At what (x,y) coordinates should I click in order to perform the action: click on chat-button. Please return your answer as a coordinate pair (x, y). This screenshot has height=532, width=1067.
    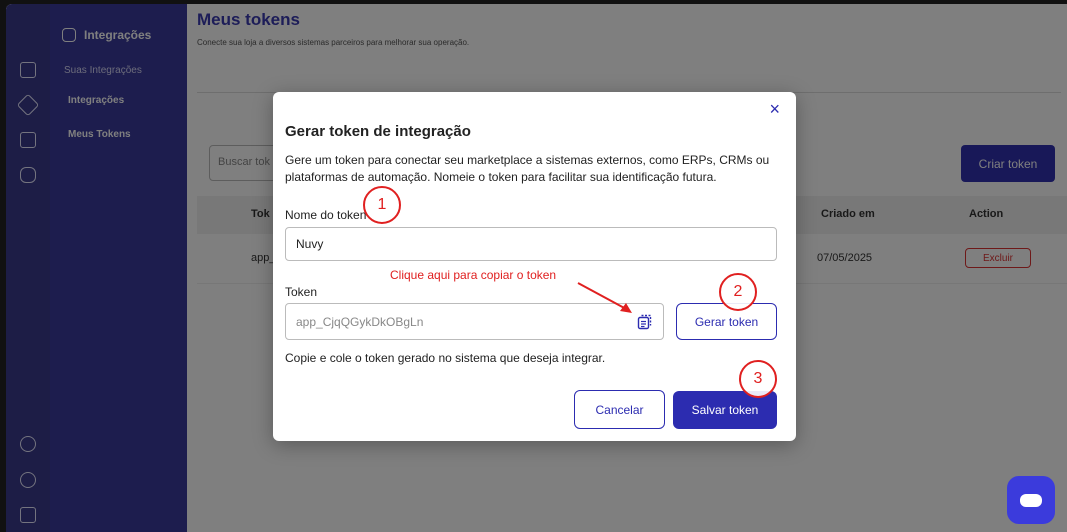
    Looking at the image, I should click on (1031, 500).